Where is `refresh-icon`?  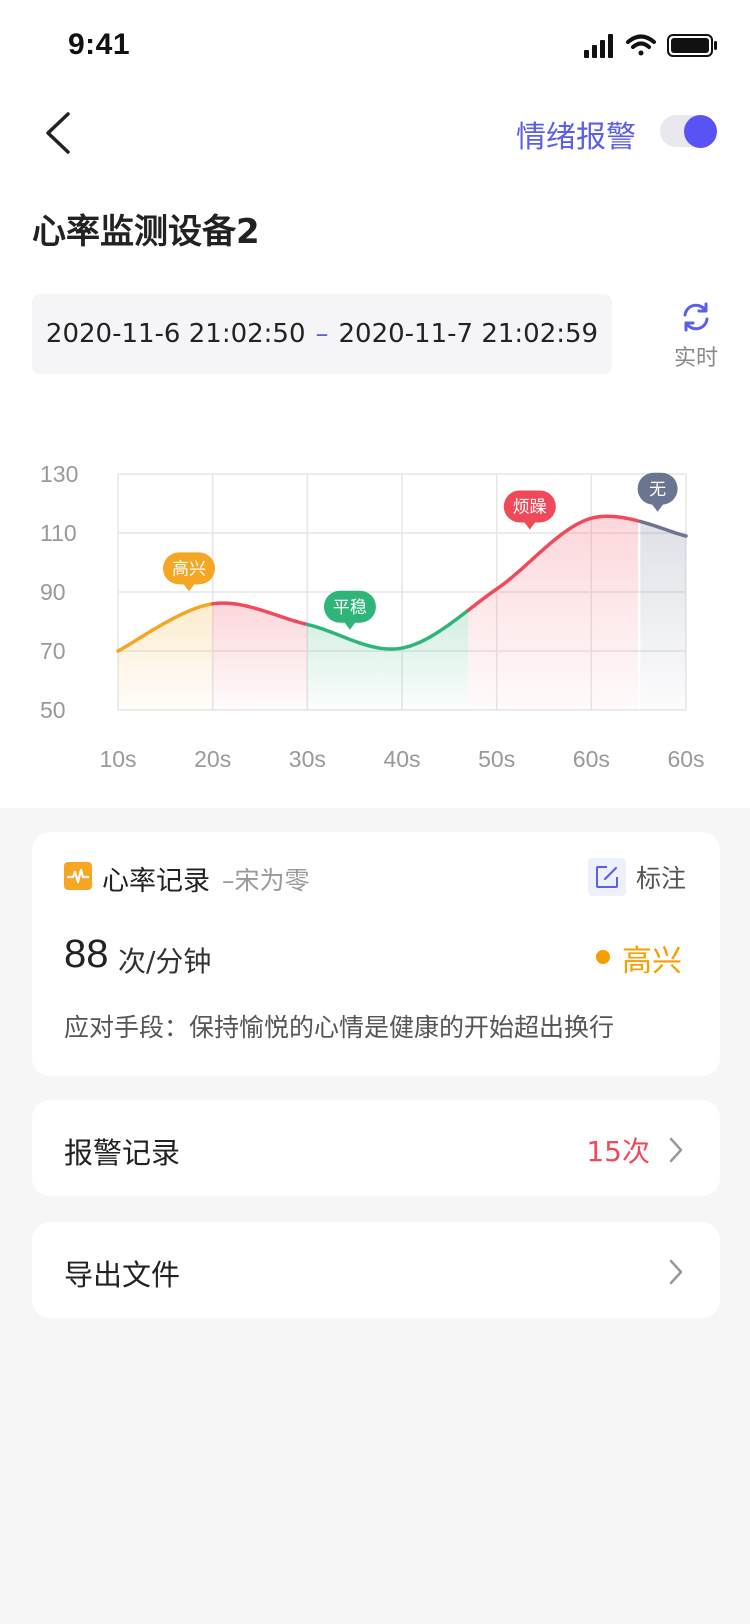 refresh-icon is located at coordinates (696, 317).